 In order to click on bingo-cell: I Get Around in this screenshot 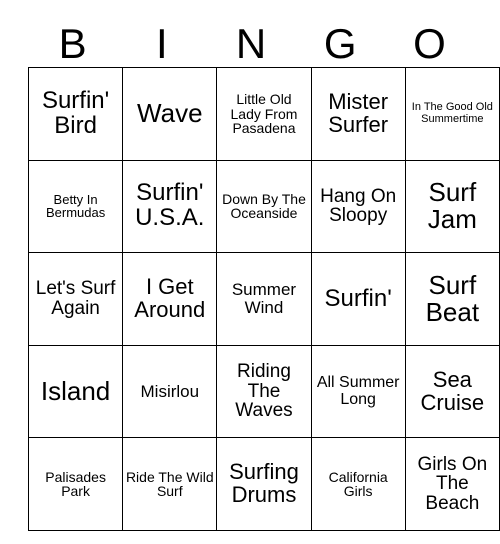, I will do `click(170, 299)`.